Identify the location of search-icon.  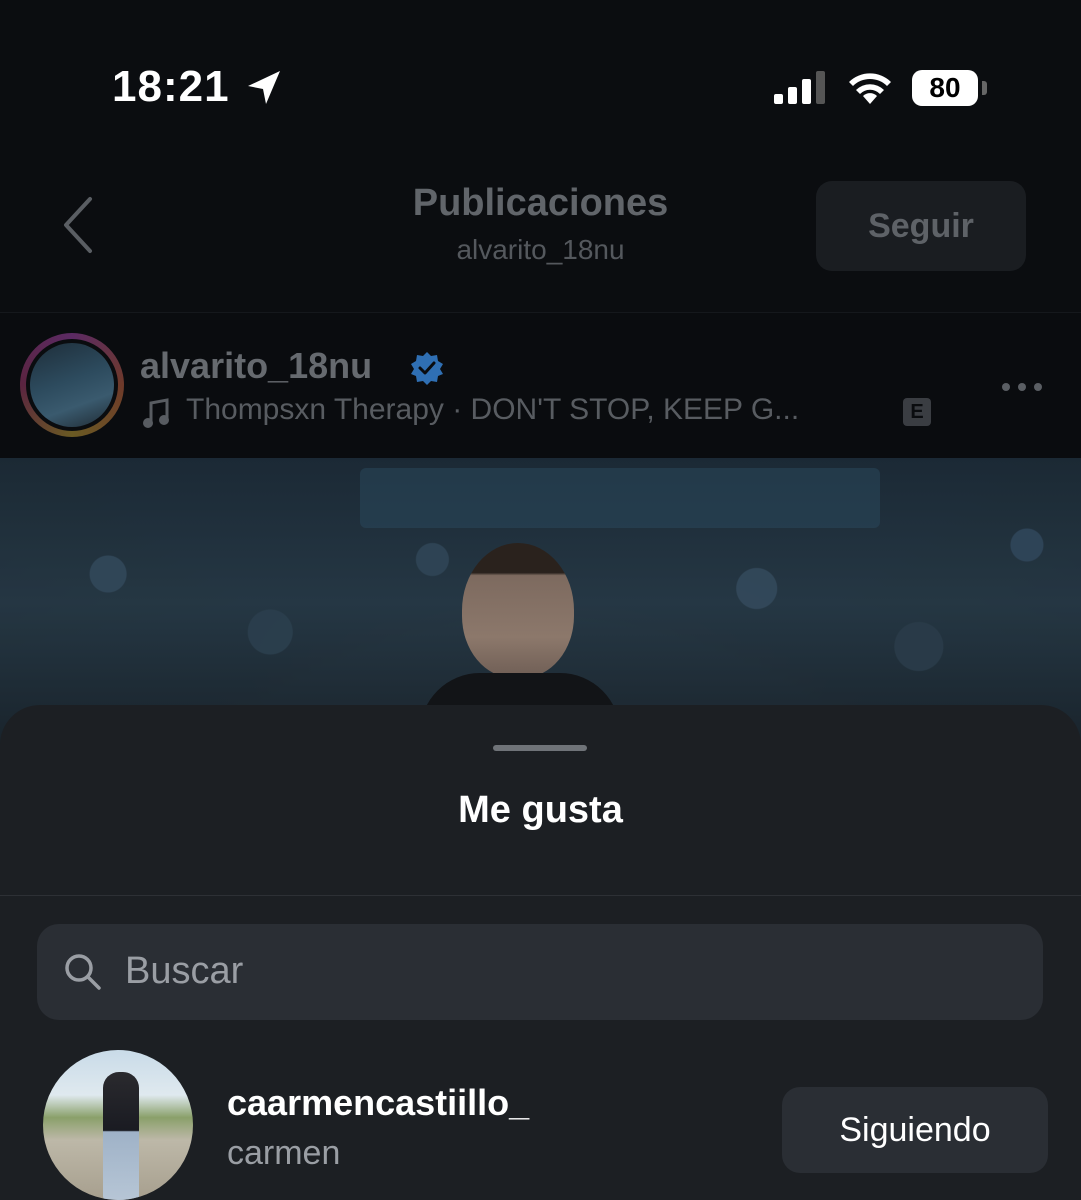
(83, 972).